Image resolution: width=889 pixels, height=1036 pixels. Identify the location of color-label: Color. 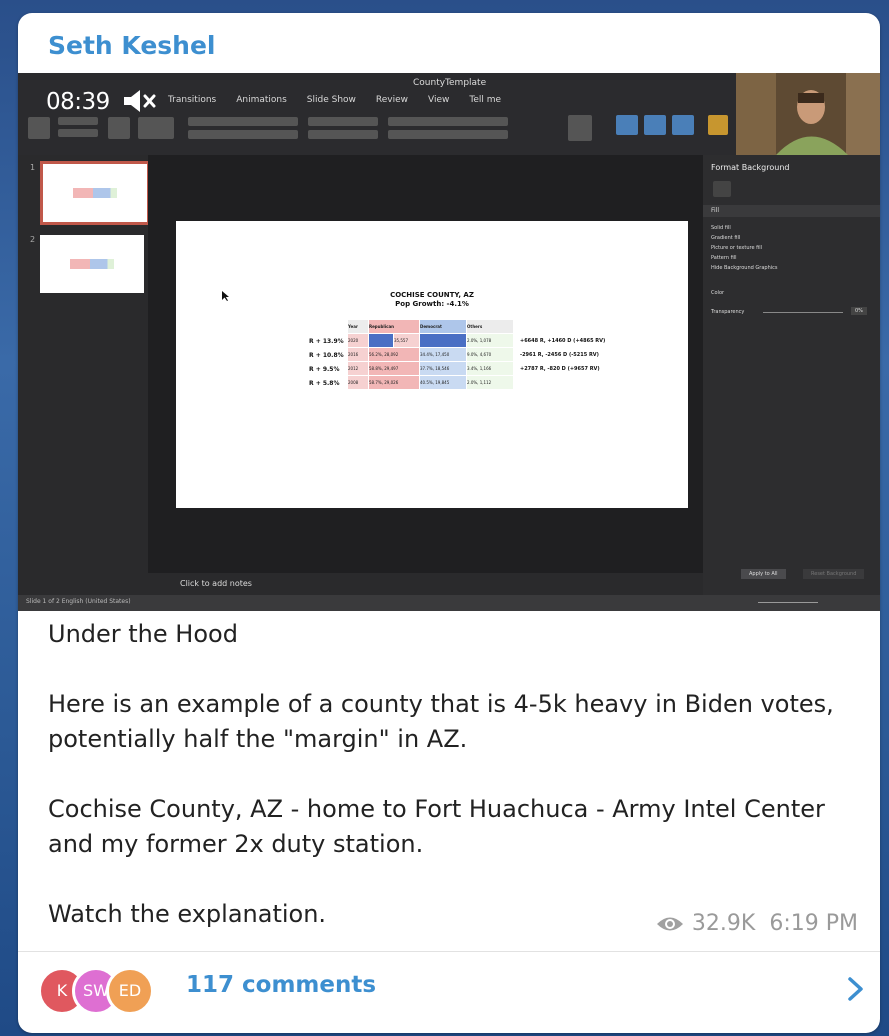
(718, 293).